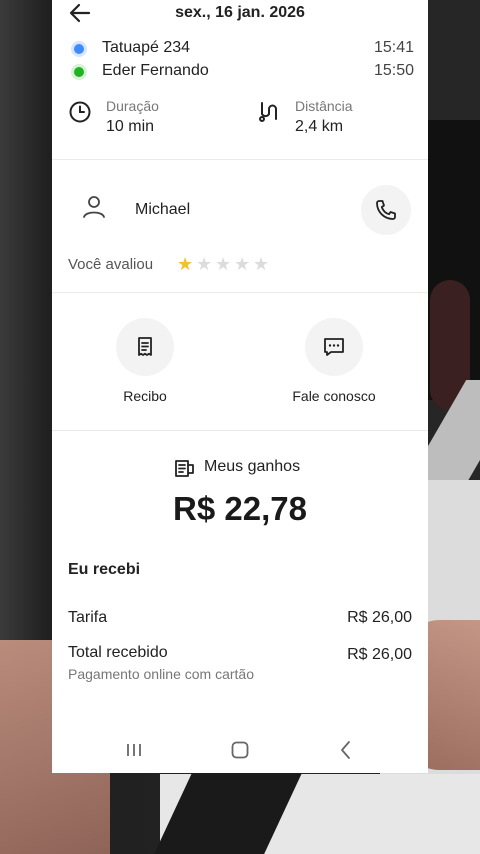 The width and height of the screenshot is (480, 854). I want to click on receipt-icon, so click(145, 346).